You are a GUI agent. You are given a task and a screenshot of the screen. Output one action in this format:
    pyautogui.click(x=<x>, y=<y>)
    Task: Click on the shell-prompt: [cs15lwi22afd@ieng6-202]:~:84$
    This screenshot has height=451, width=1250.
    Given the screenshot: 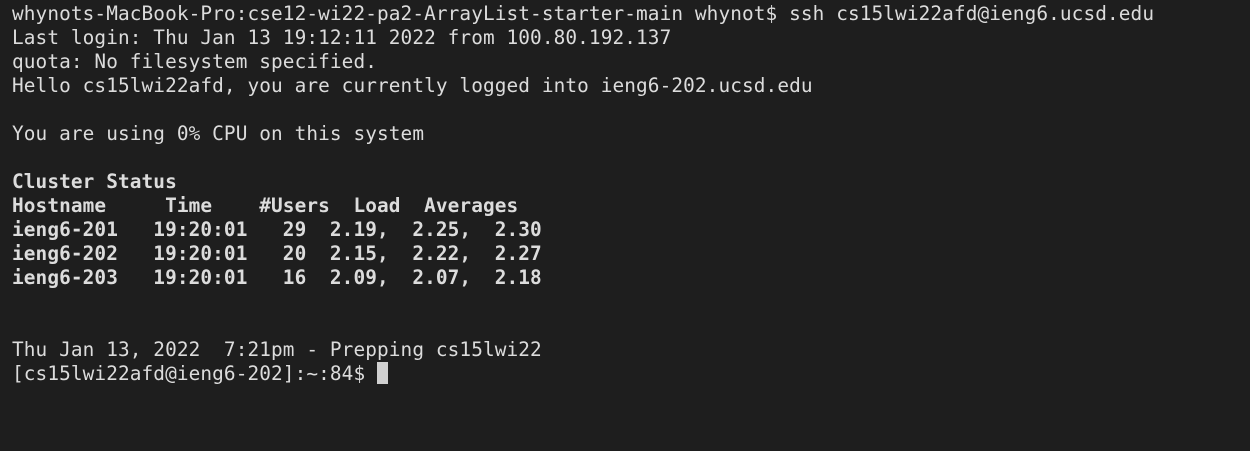 What is the action you would take?
    pyautogui.click(x=194, y=373)
    